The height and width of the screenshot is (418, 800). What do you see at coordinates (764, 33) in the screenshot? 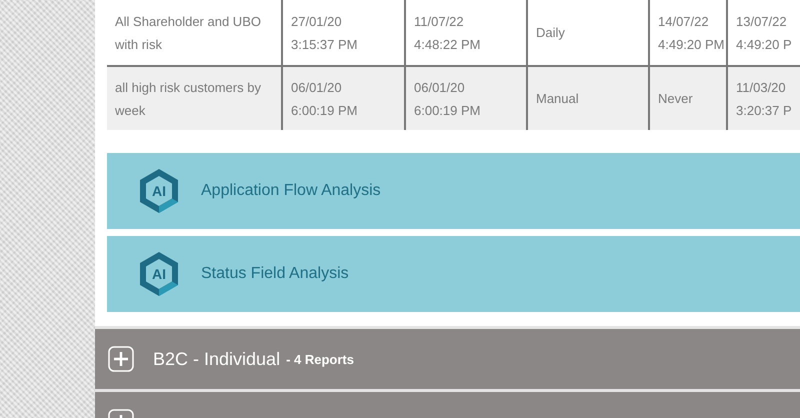
I see `table-cell-text: 13/07/22 4:49:20 P` at bounding box center [764, 33].